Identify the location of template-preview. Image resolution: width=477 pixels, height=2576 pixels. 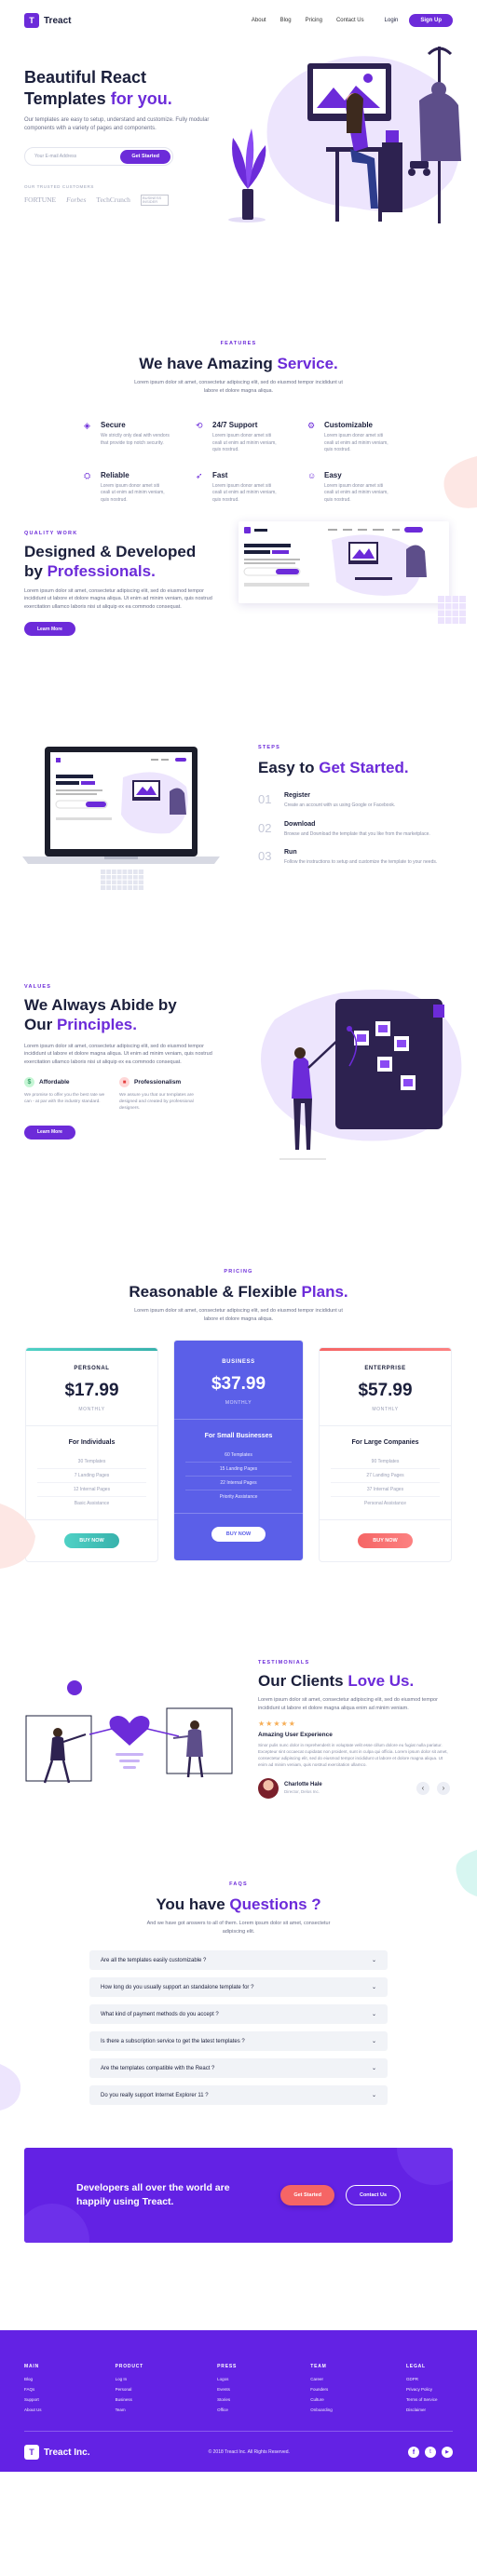
(344, 562).